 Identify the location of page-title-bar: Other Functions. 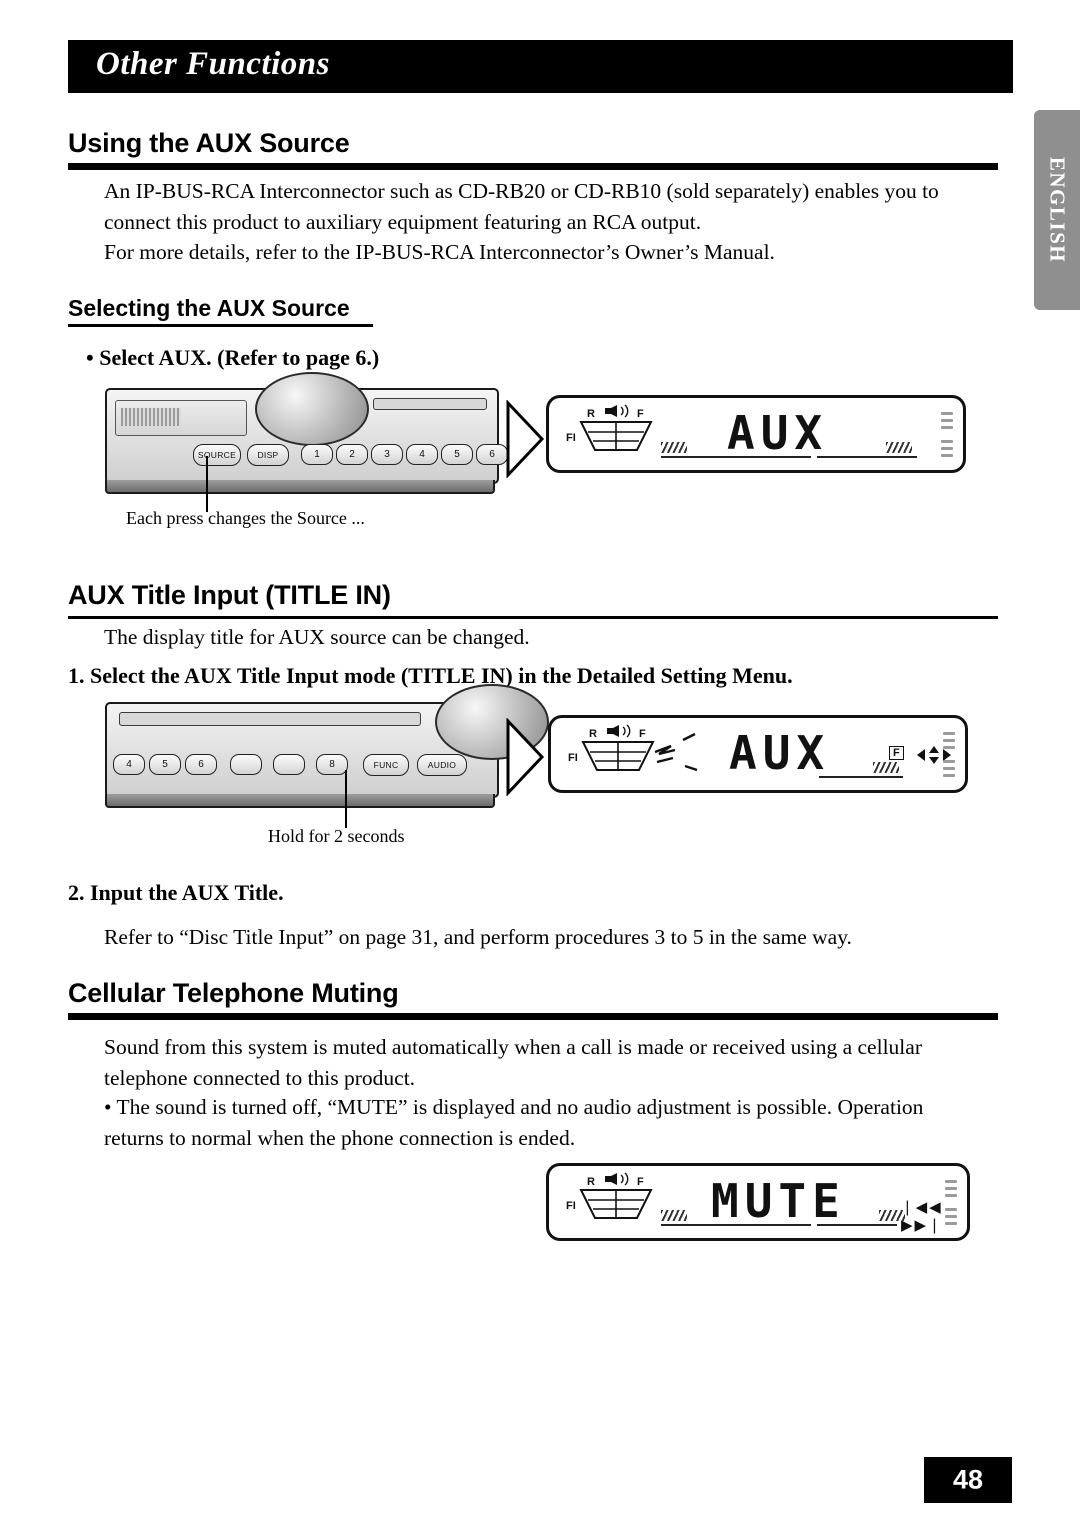
(540, 66).